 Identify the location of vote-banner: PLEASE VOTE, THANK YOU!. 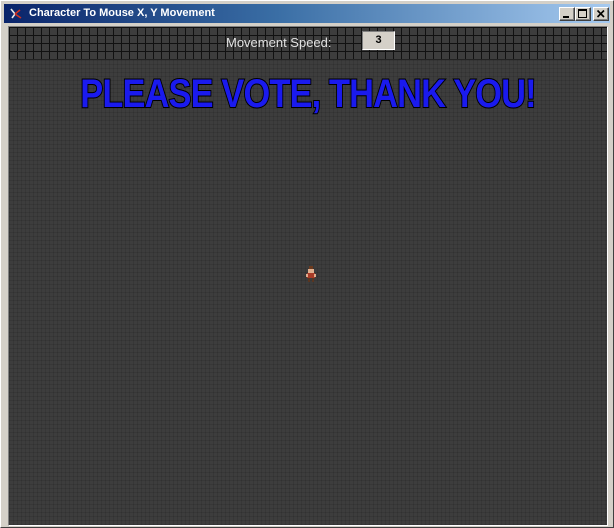
(308, 94).